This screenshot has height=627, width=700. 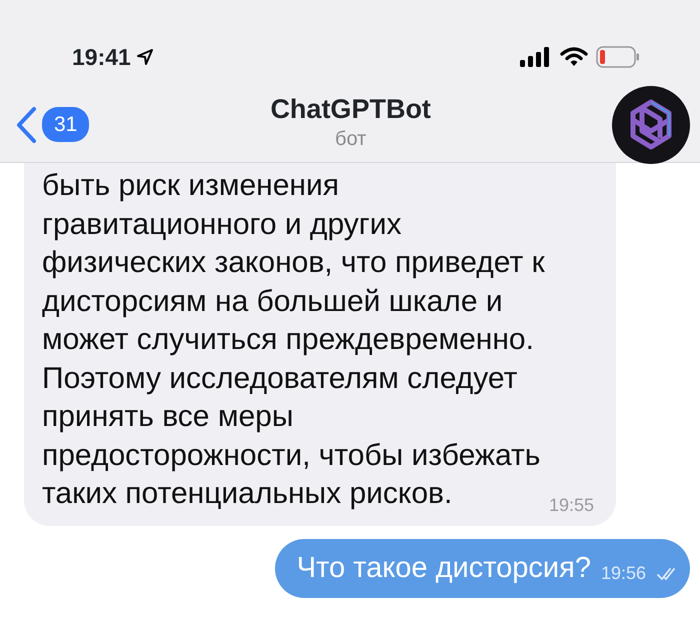 I want to click on battery-icon, so click(x=618, y=57).